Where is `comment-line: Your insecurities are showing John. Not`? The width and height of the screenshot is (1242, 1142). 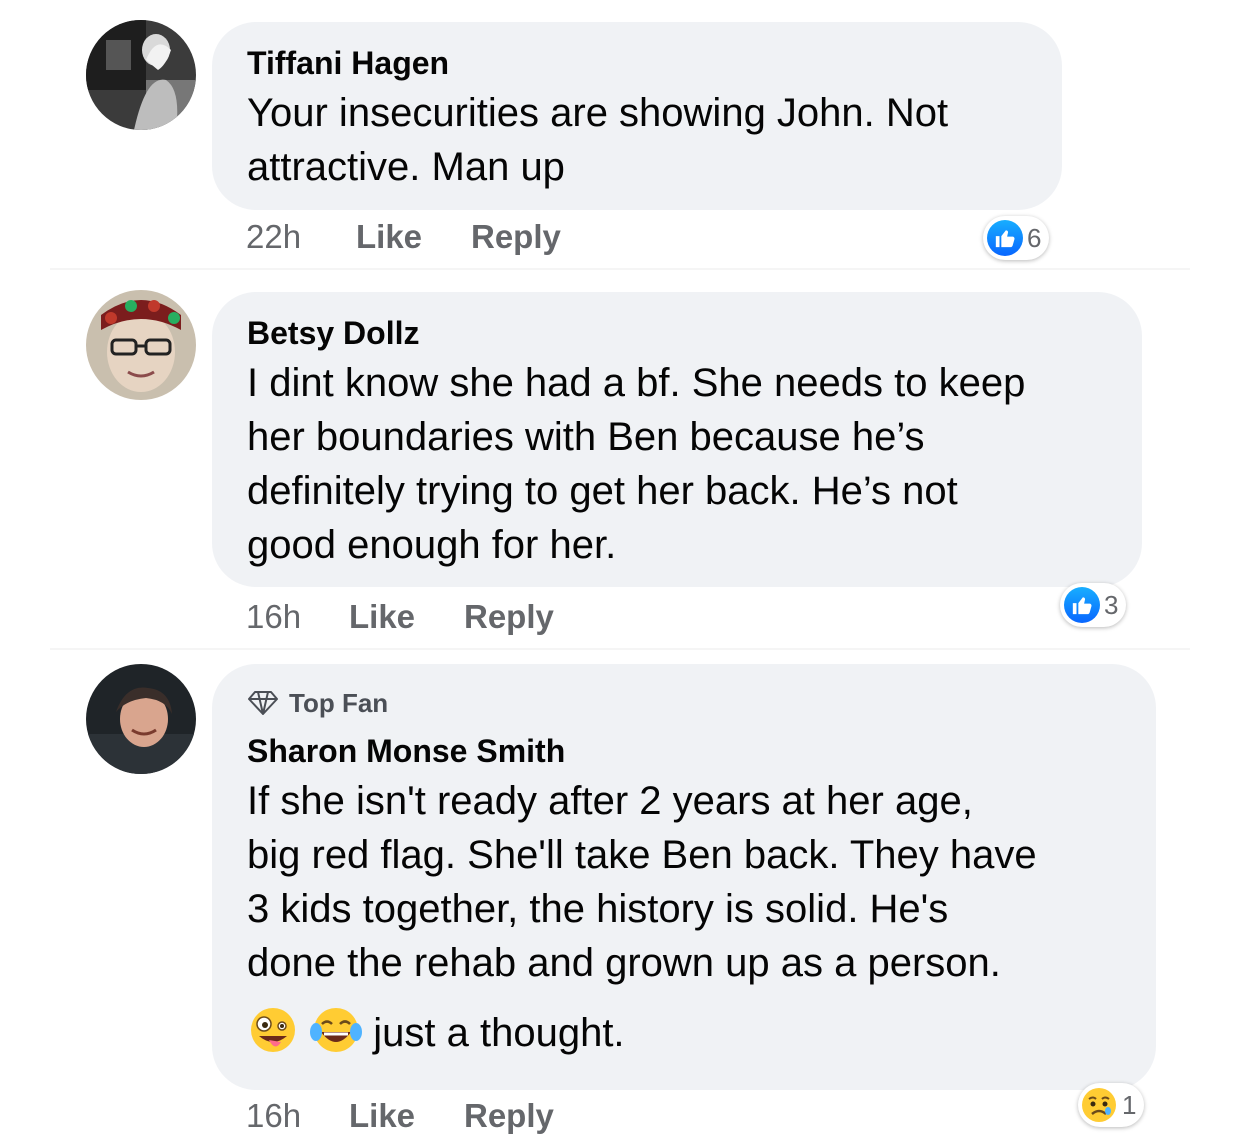 comment-line: Your insecurities are showing John. Not is located at coordinates (598, 113).